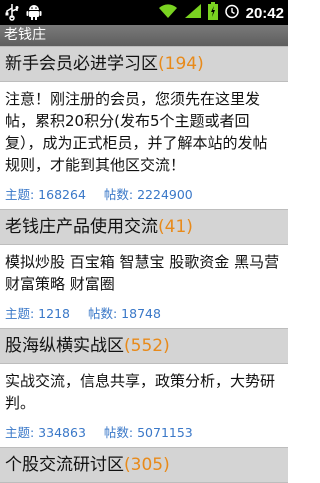 The height and width of the screenshot is (483, 320). I want to click on post-count: 帖数: 5071153, so click(148, 432).